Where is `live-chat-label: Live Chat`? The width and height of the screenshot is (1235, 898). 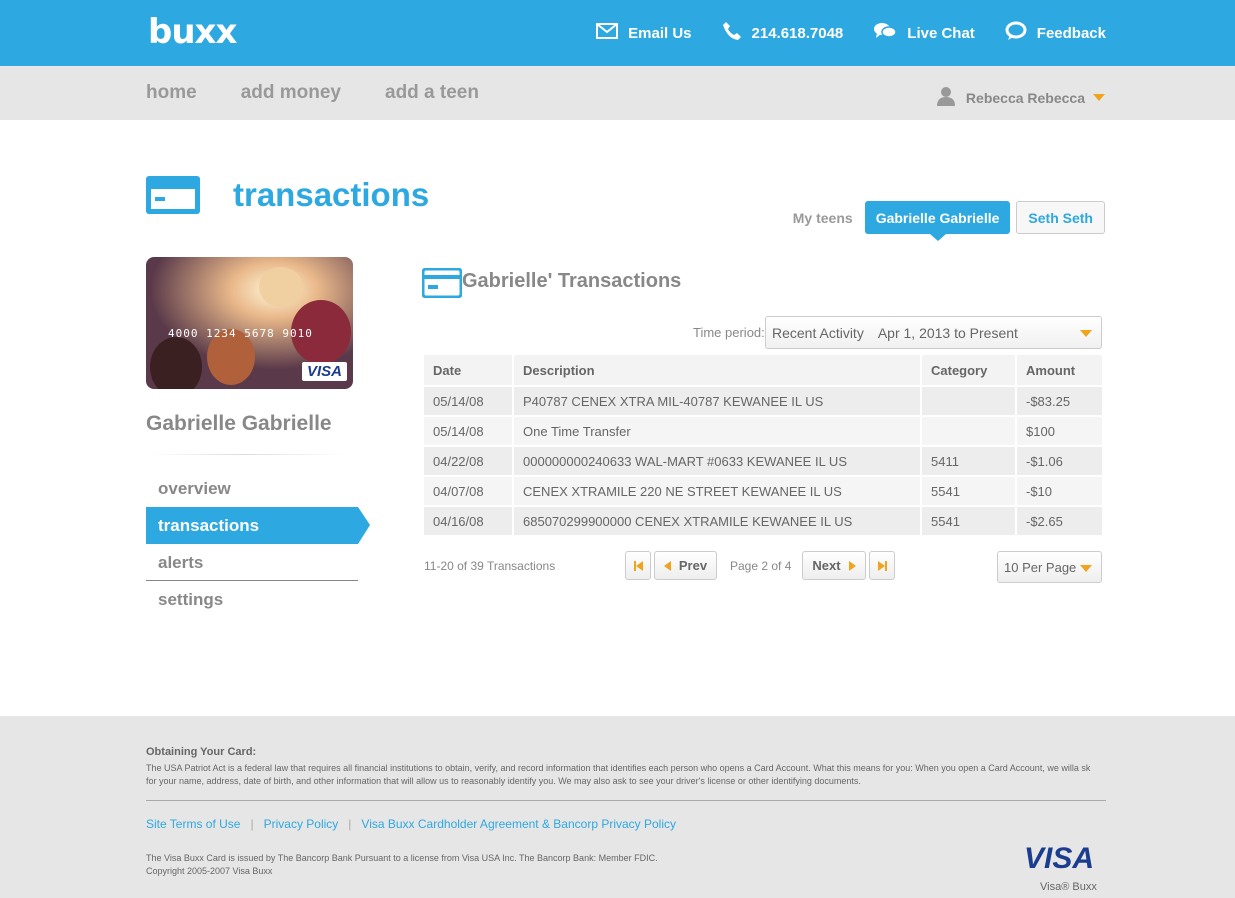 live-chat-label: Live Chat is located at coordinates (941, 33).